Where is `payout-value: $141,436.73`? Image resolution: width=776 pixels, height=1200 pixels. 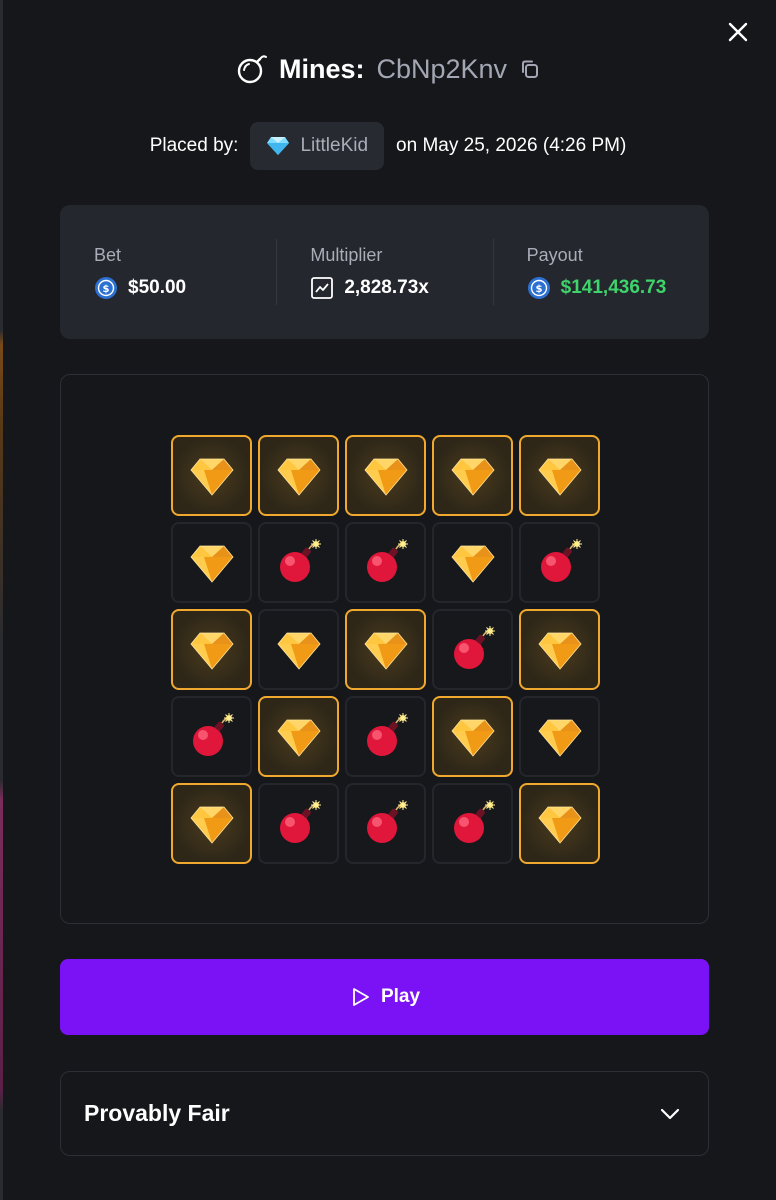 payout-value: $141,436.73 is located at coordinates (613, 287).